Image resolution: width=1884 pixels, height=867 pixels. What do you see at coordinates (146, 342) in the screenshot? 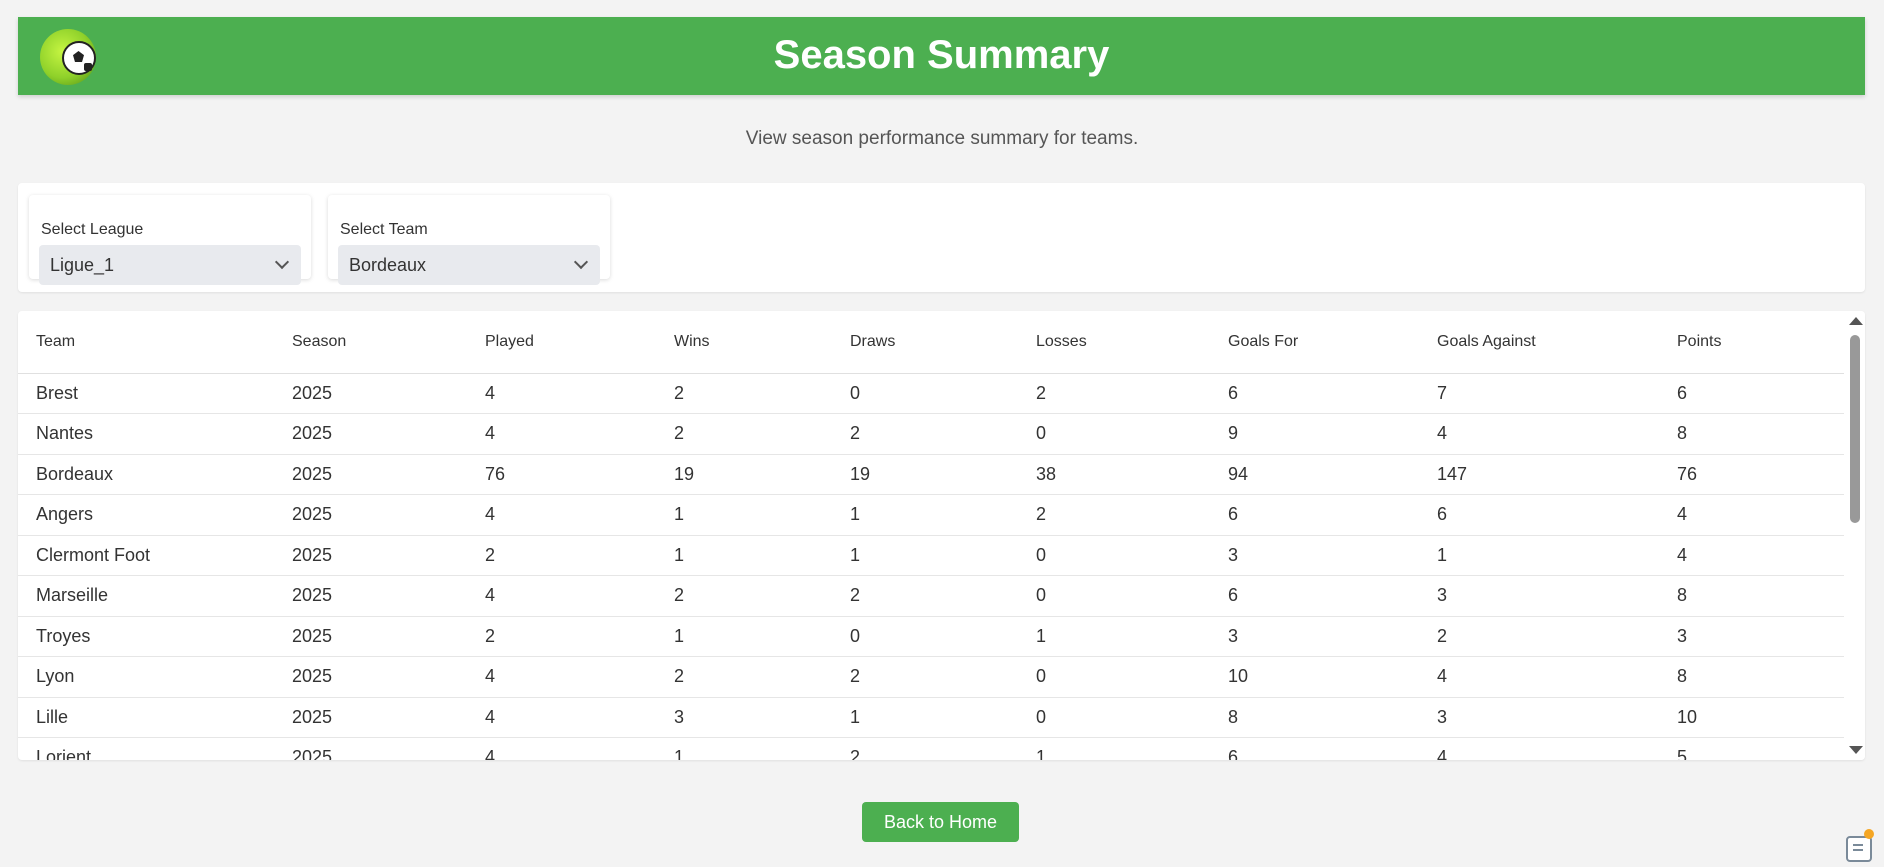
I see `column-header: Team` at bounding box center [146, 342].